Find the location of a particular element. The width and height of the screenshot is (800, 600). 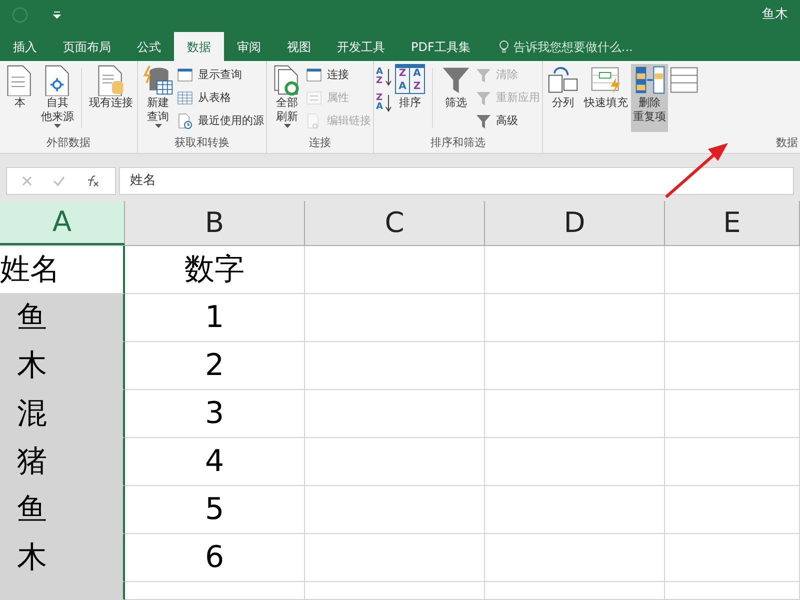

table-icon is located at coordinates (185, 98).